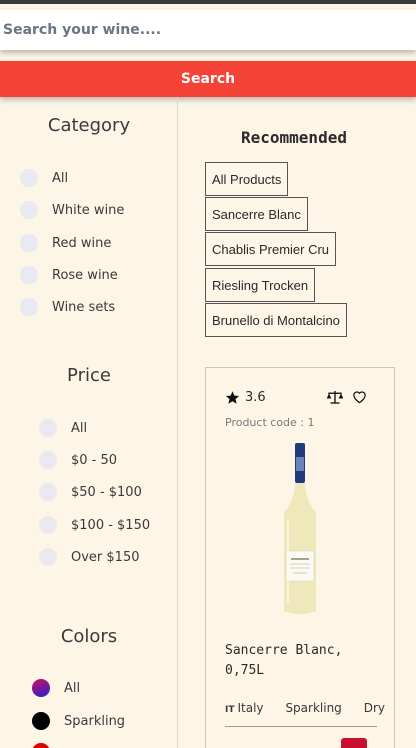  Describe the element at coordinates (88, 210) in the screenshot. I see `option-label: White wine` at that location.